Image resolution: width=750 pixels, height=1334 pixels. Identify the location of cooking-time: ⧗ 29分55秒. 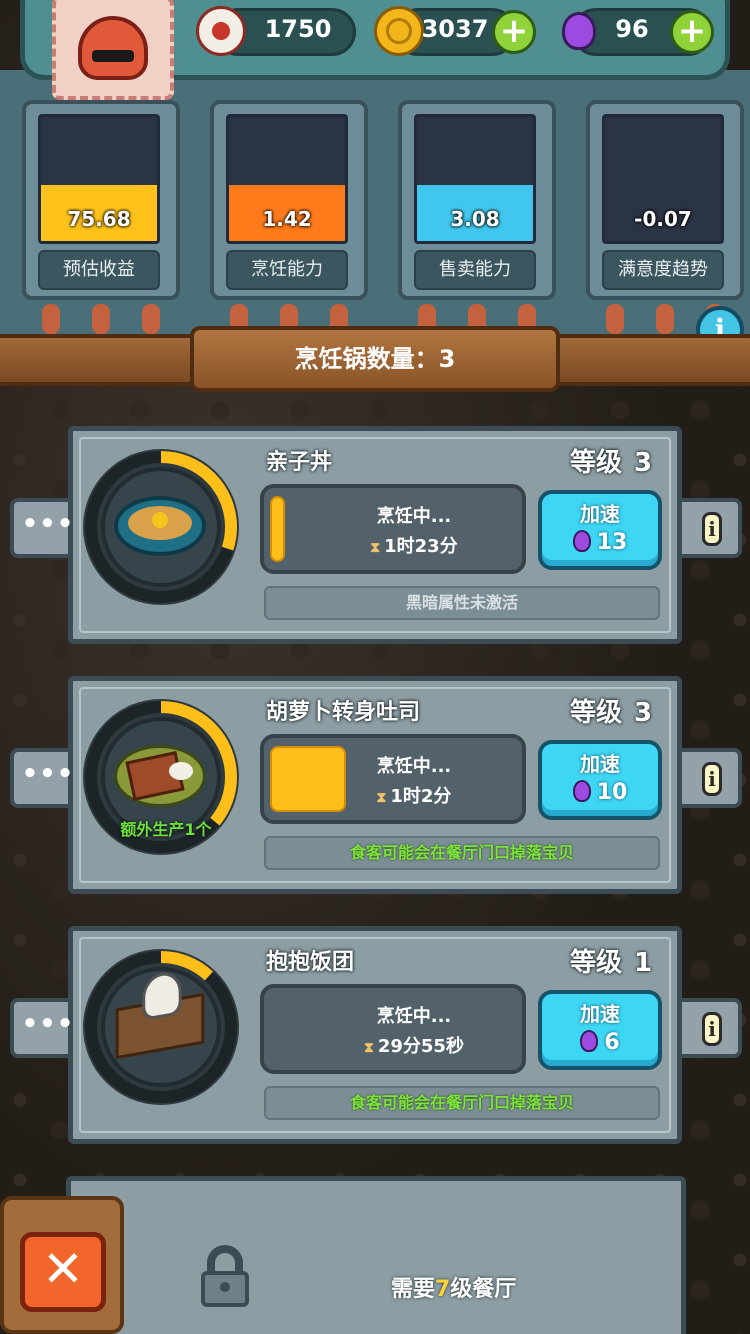
(414, 1045).